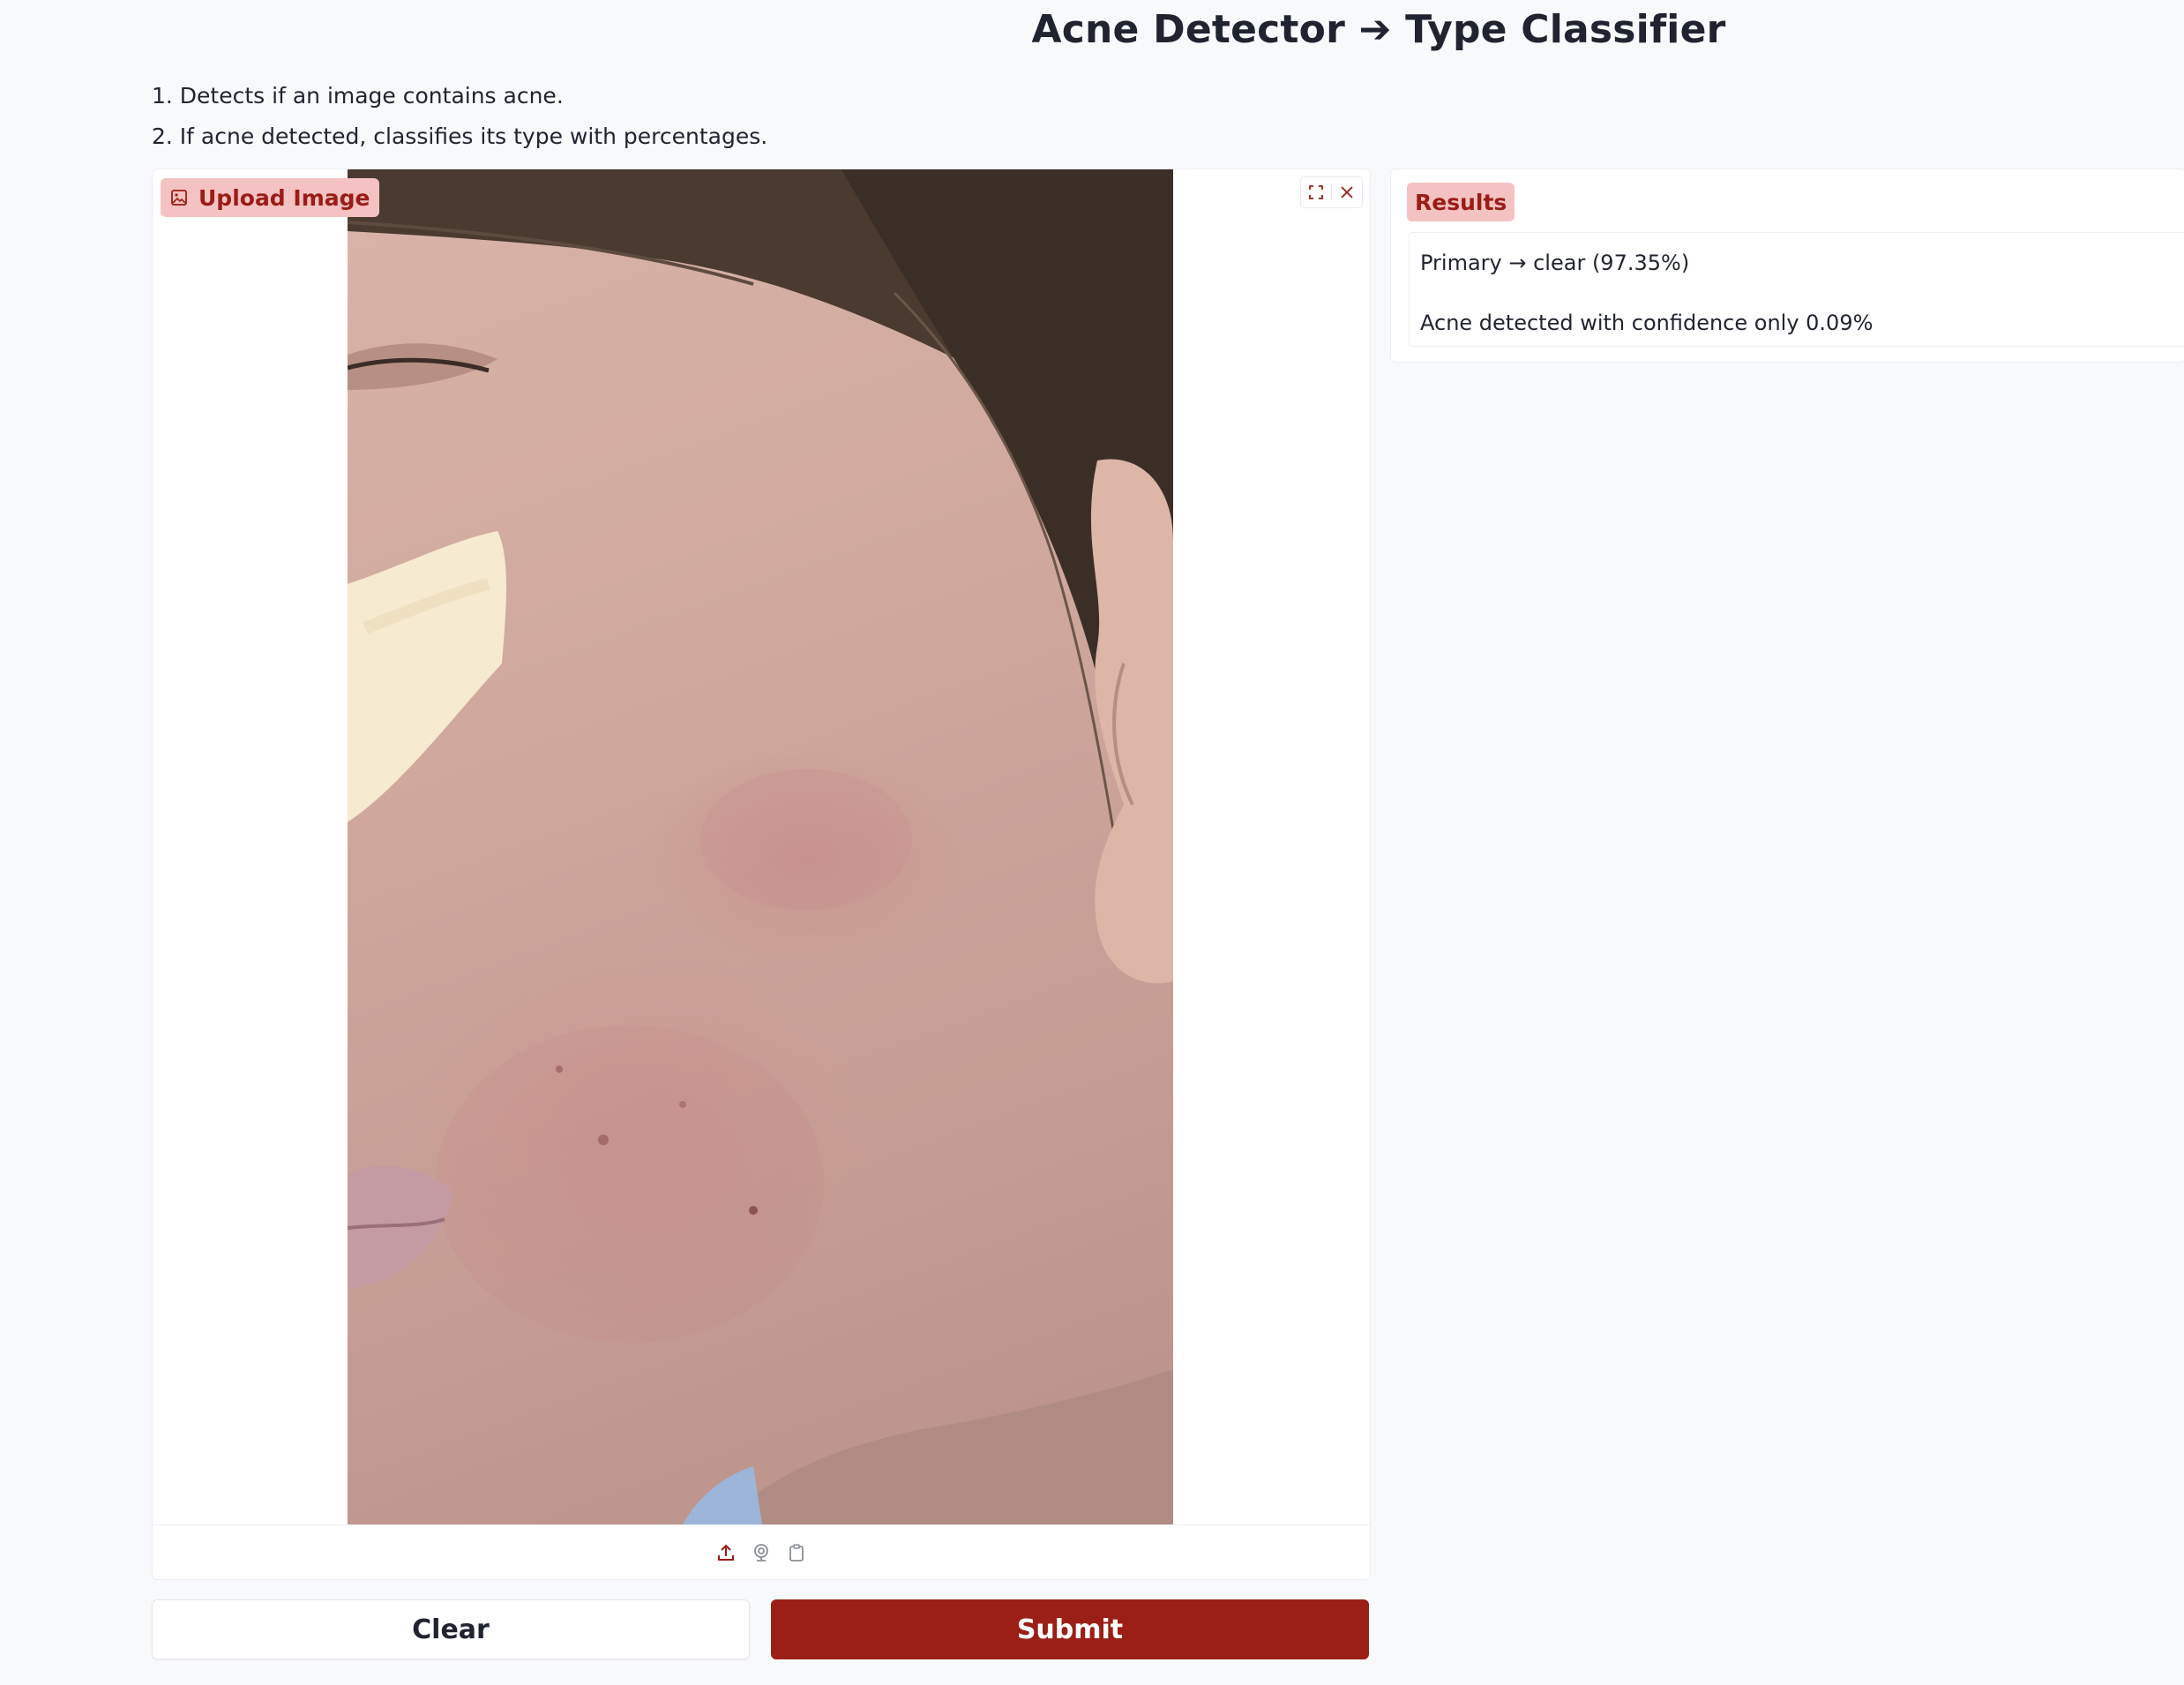  Describe the element at coordinates (1070, 1629) in the screenshot. I see `submit-button: Submit` at that location.